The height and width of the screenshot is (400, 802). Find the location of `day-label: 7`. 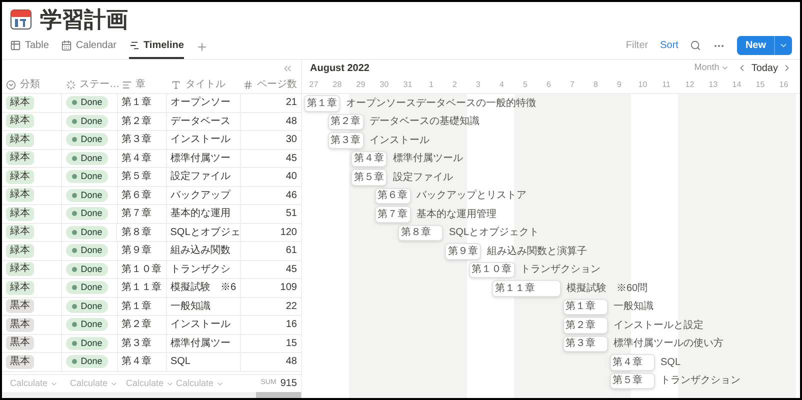

day-label: 7 is located at coordinates (572, 84).